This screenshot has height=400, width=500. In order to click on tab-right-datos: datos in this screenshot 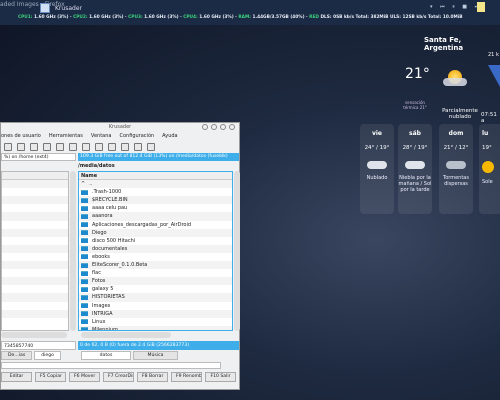, I will do `click(106, 355)`.